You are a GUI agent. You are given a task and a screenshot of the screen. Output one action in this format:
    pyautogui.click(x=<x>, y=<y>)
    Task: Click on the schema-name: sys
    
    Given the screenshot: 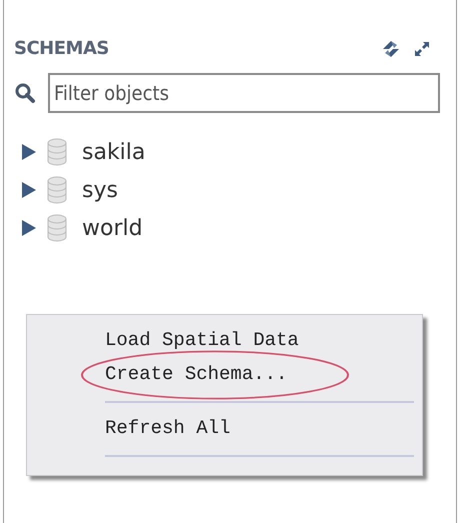 What is the action you would take?
    pyautogui.click(x=100, y=190)
    